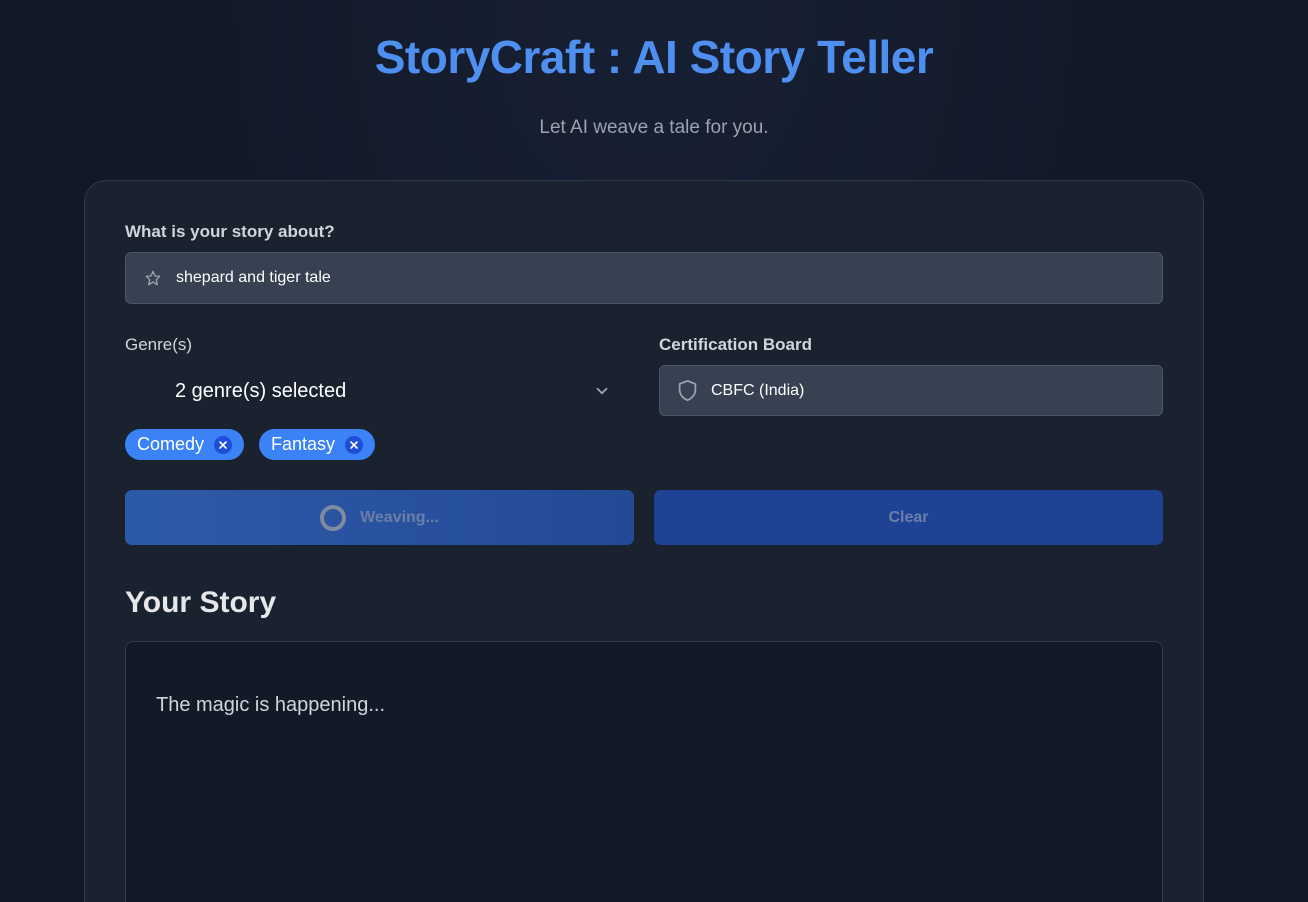 This screenshot has height=902, width=1308. What do you see at coordinates (654, 57) in the screenshot?
I see `app-title: StoryCraft : AI Story Teller` at bounding box center [654, 57].